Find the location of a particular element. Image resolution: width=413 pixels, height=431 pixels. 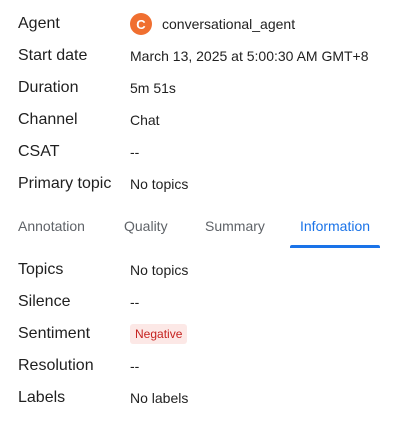

sentiment-label: Sentiment is located at coordinates (54, 333).